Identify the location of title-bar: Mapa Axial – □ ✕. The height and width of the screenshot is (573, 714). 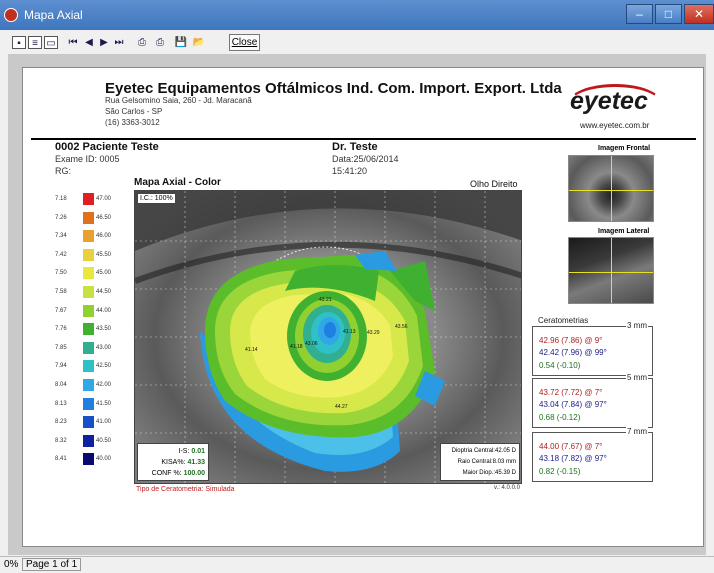
(357, 15).